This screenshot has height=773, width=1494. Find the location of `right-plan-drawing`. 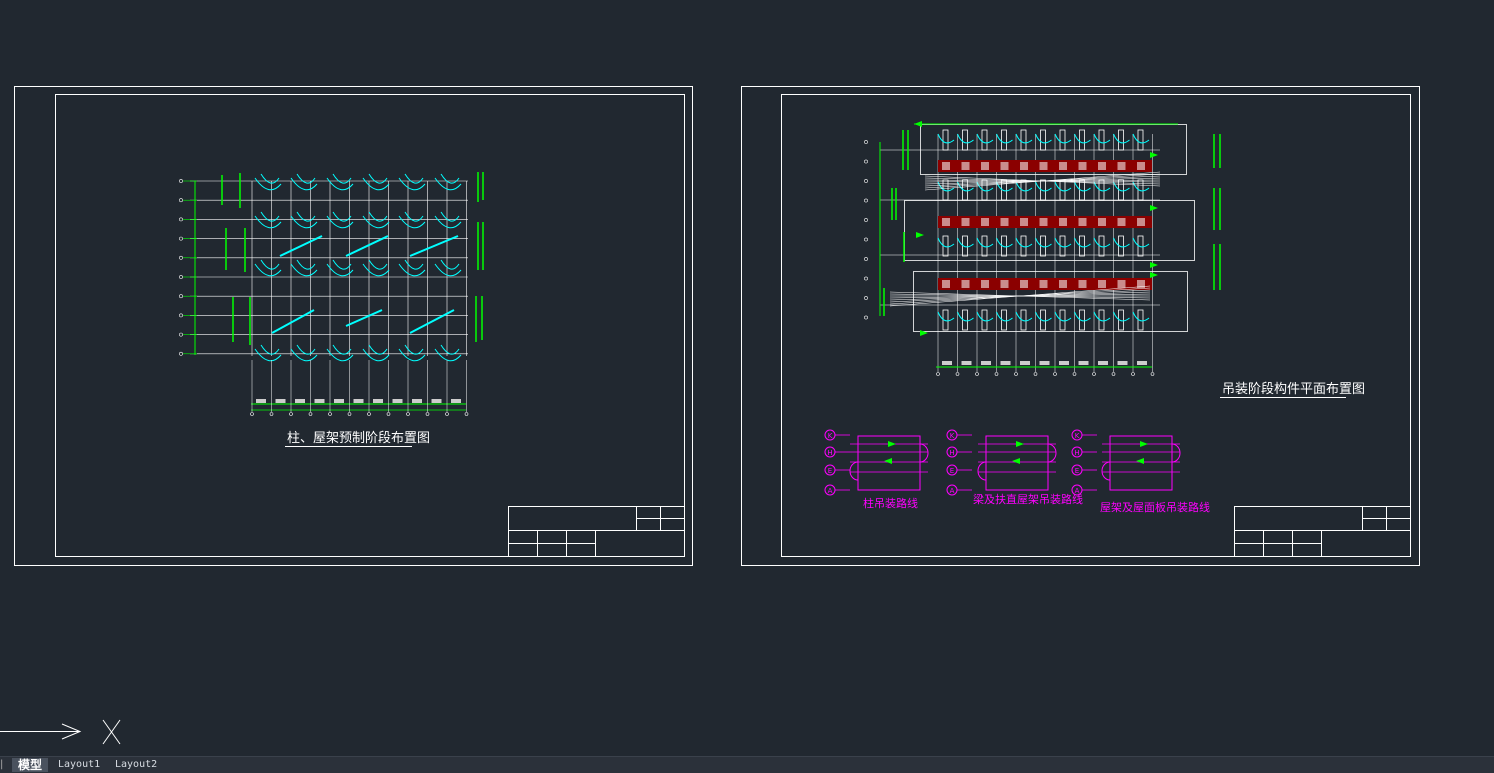

right-plan-drawing is located at coordinates (1042, 248).